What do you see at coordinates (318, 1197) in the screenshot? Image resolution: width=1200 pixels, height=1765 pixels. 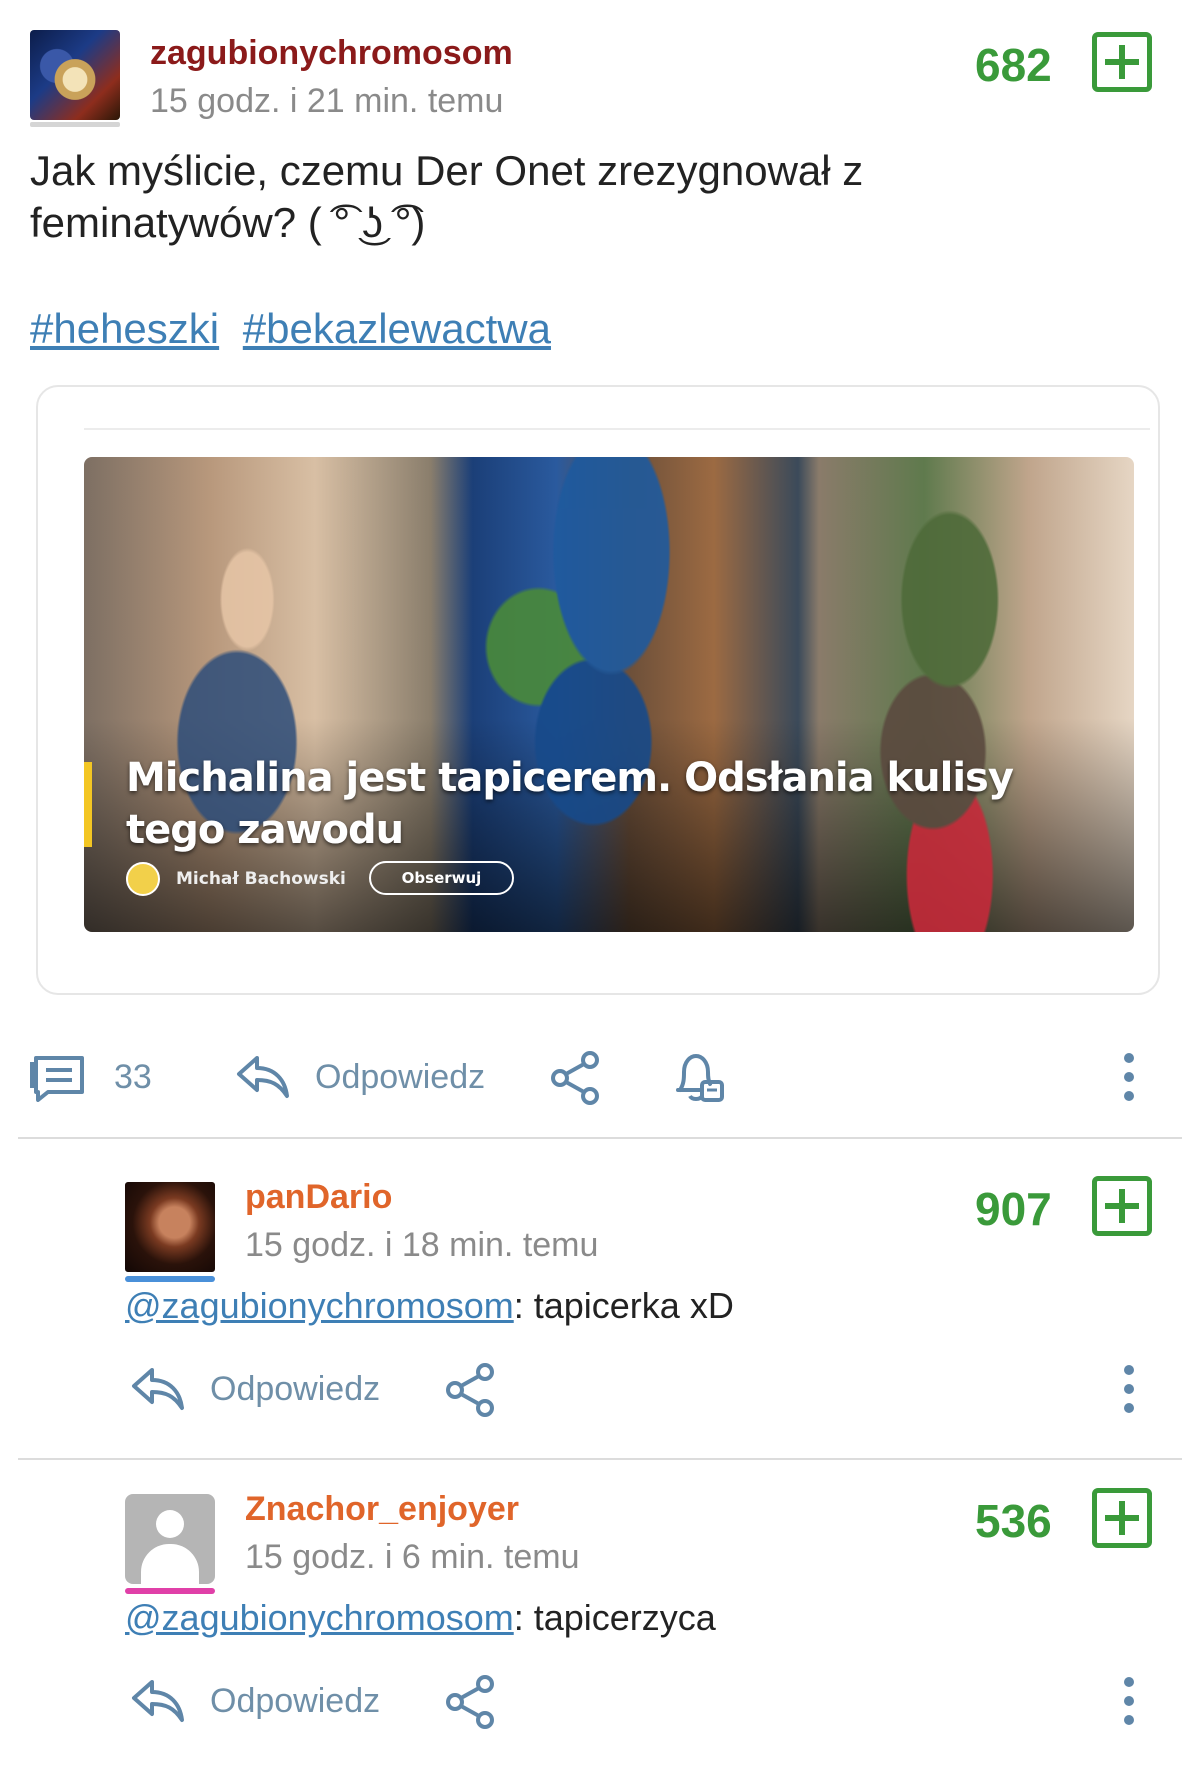 I see `comment-username: panDario` at bounding box center [318, 1197].